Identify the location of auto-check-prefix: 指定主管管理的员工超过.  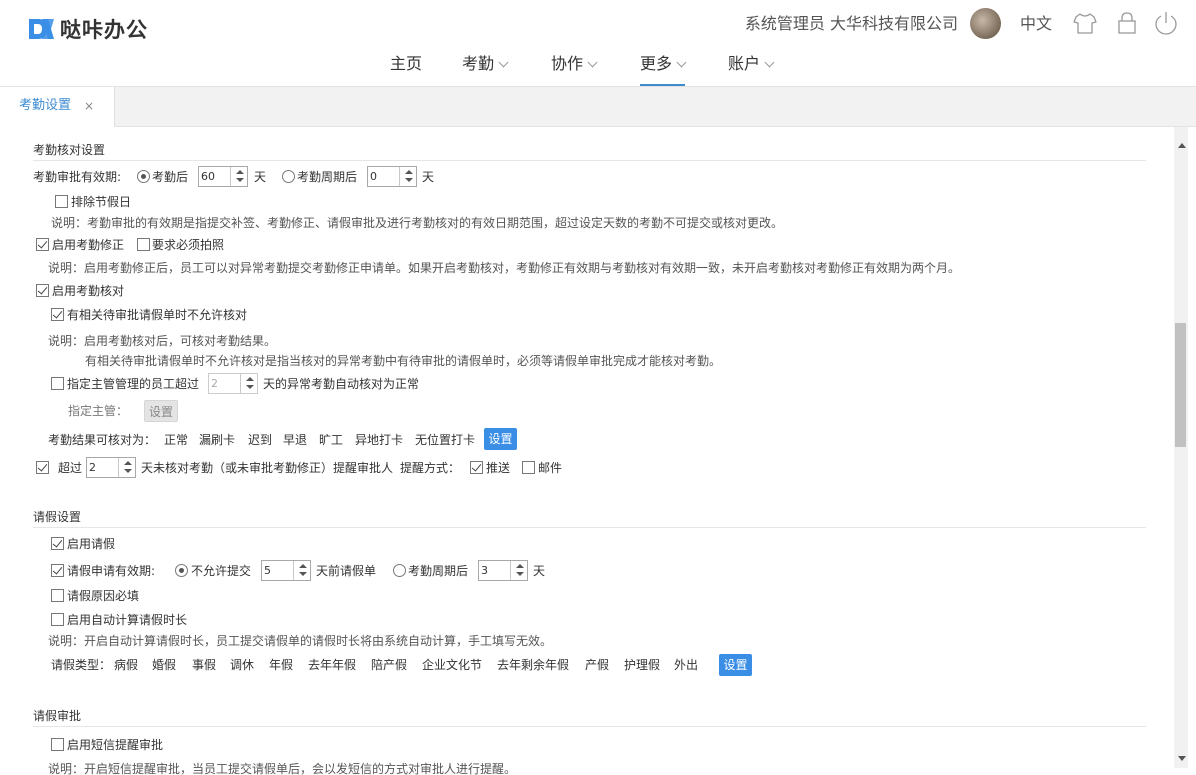
(133, 384).